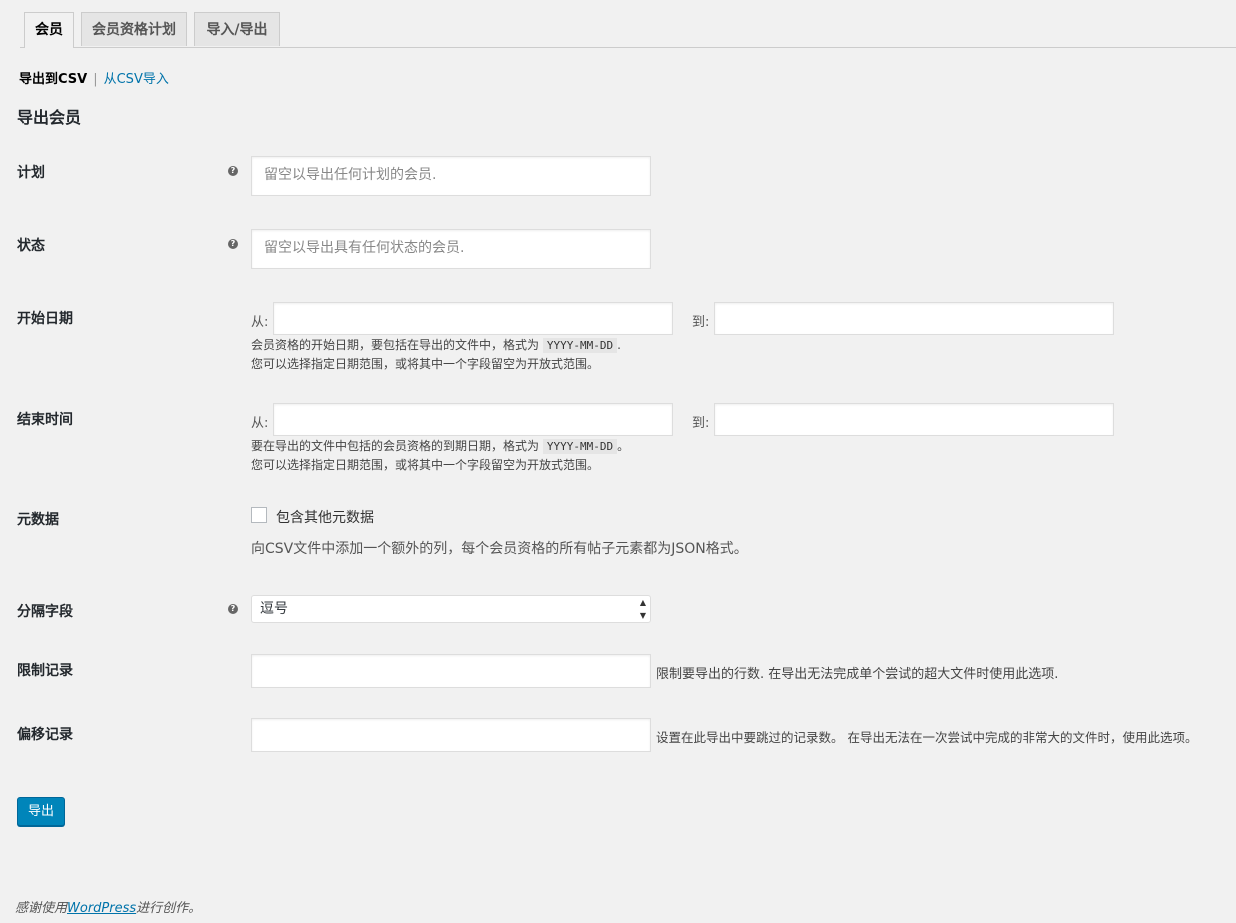 This screenshot has height=923, width=1236. Describe the element at coordinates (628, 30) in the screenshot. I see `nav-tabs: 会员 会员资格计划 导入/导出` at that location.